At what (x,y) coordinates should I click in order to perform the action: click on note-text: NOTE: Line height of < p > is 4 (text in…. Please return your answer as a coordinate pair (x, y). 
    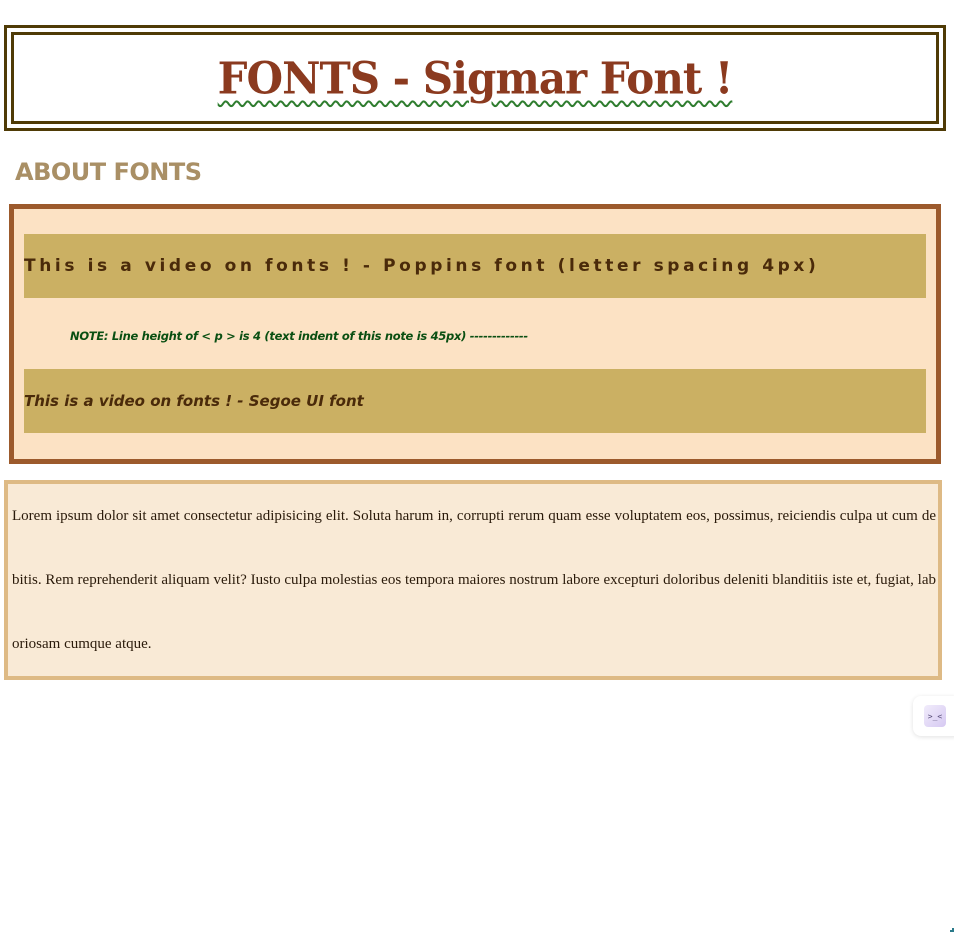
    Looking at the image, I should click on (299, 336).